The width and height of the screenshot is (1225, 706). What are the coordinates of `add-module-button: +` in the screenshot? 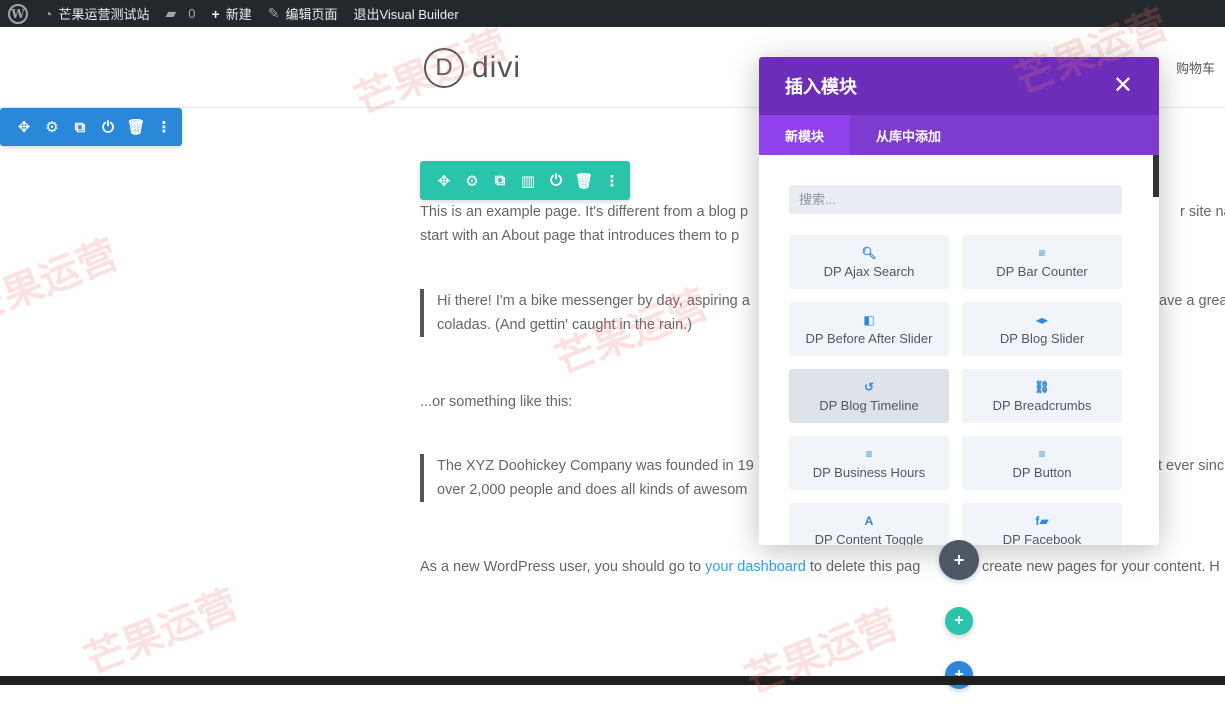 It's located at (959, 560).